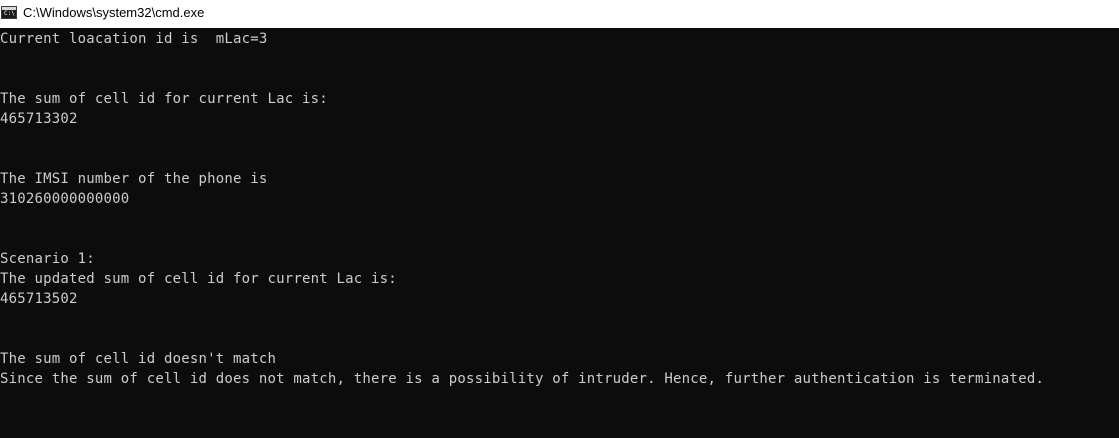  Describe the element at coordinates (138, 359) in the screenshot. I see `console-line: The sum of cell id doesn't match` at that location.